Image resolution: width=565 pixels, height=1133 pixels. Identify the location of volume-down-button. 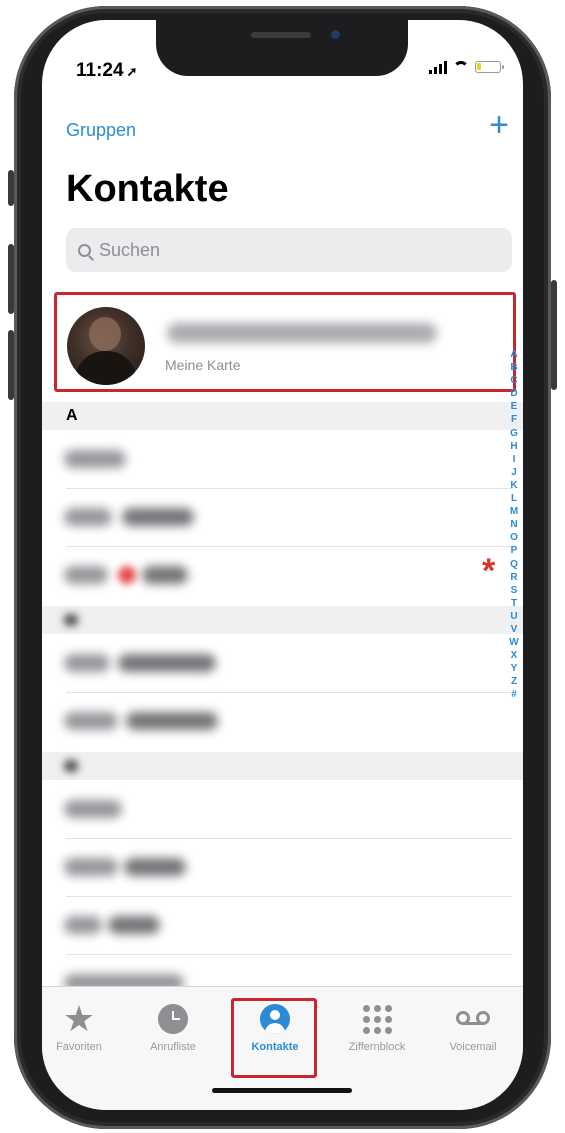
(11, 365).